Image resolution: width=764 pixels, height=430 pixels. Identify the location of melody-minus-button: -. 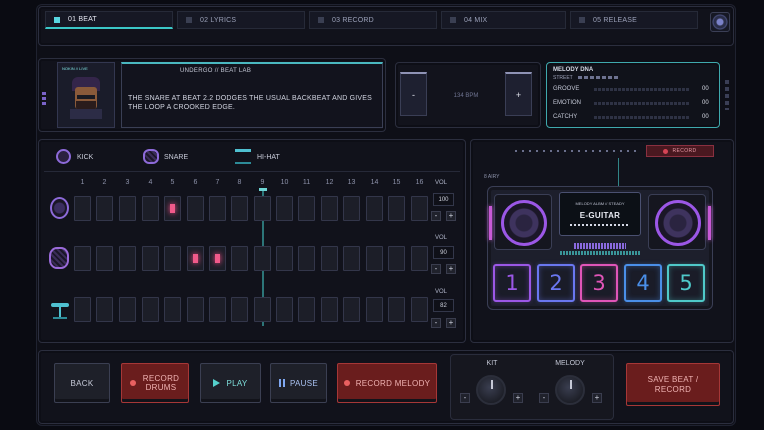
(544, 398).